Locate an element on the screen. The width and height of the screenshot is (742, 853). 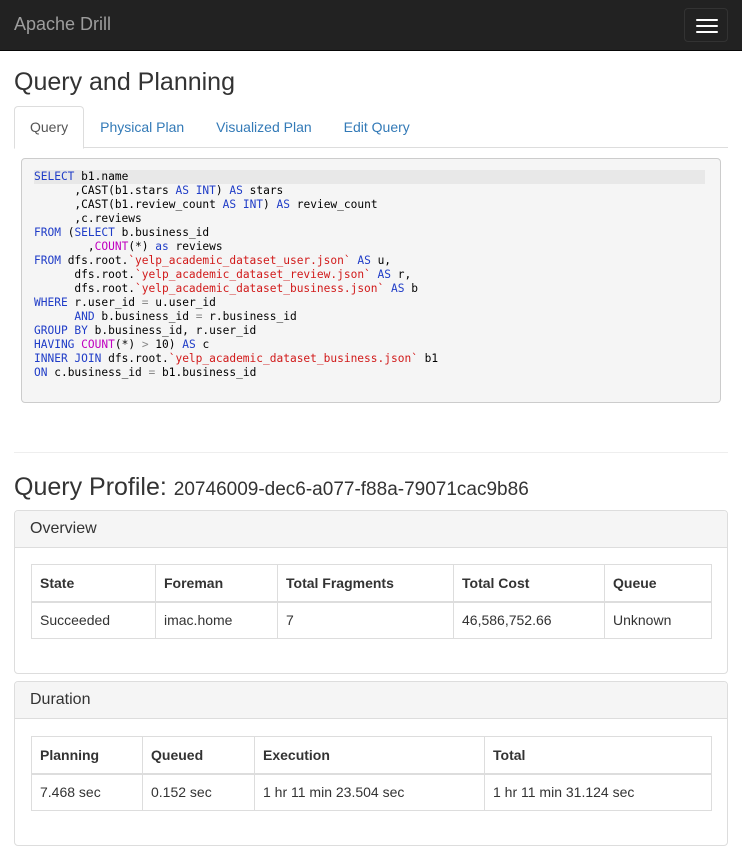
code-token: b1 is located at coordinates (428, 358).